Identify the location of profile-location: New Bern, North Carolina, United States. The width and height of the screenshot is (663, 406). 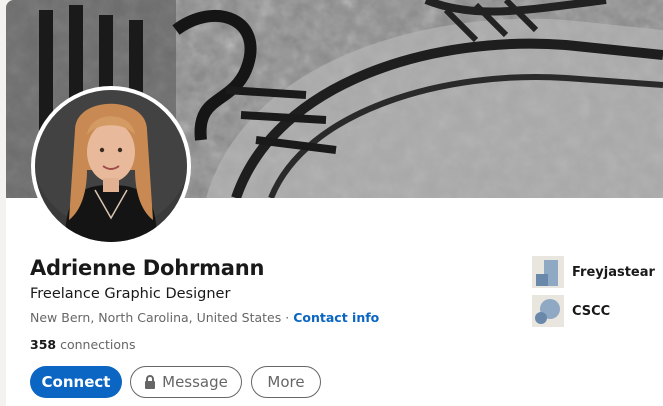
(156, 317).